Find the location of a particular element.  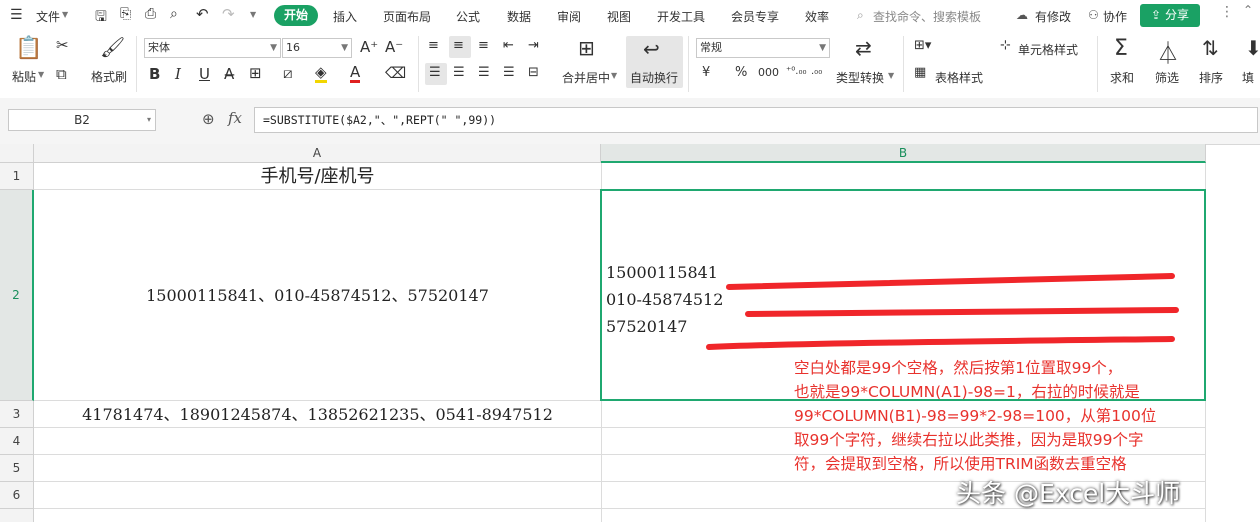

annotation-line: 取99个字符，继续右拉以此类推，因为是取99个字 is located at coordinates (969, 440).